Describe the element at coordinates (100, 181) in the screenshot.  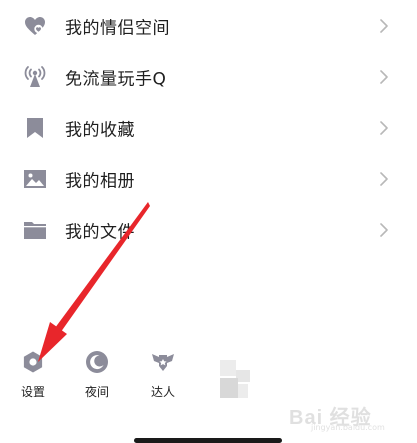
I see `menu-item-label: 我的相册` at that location.